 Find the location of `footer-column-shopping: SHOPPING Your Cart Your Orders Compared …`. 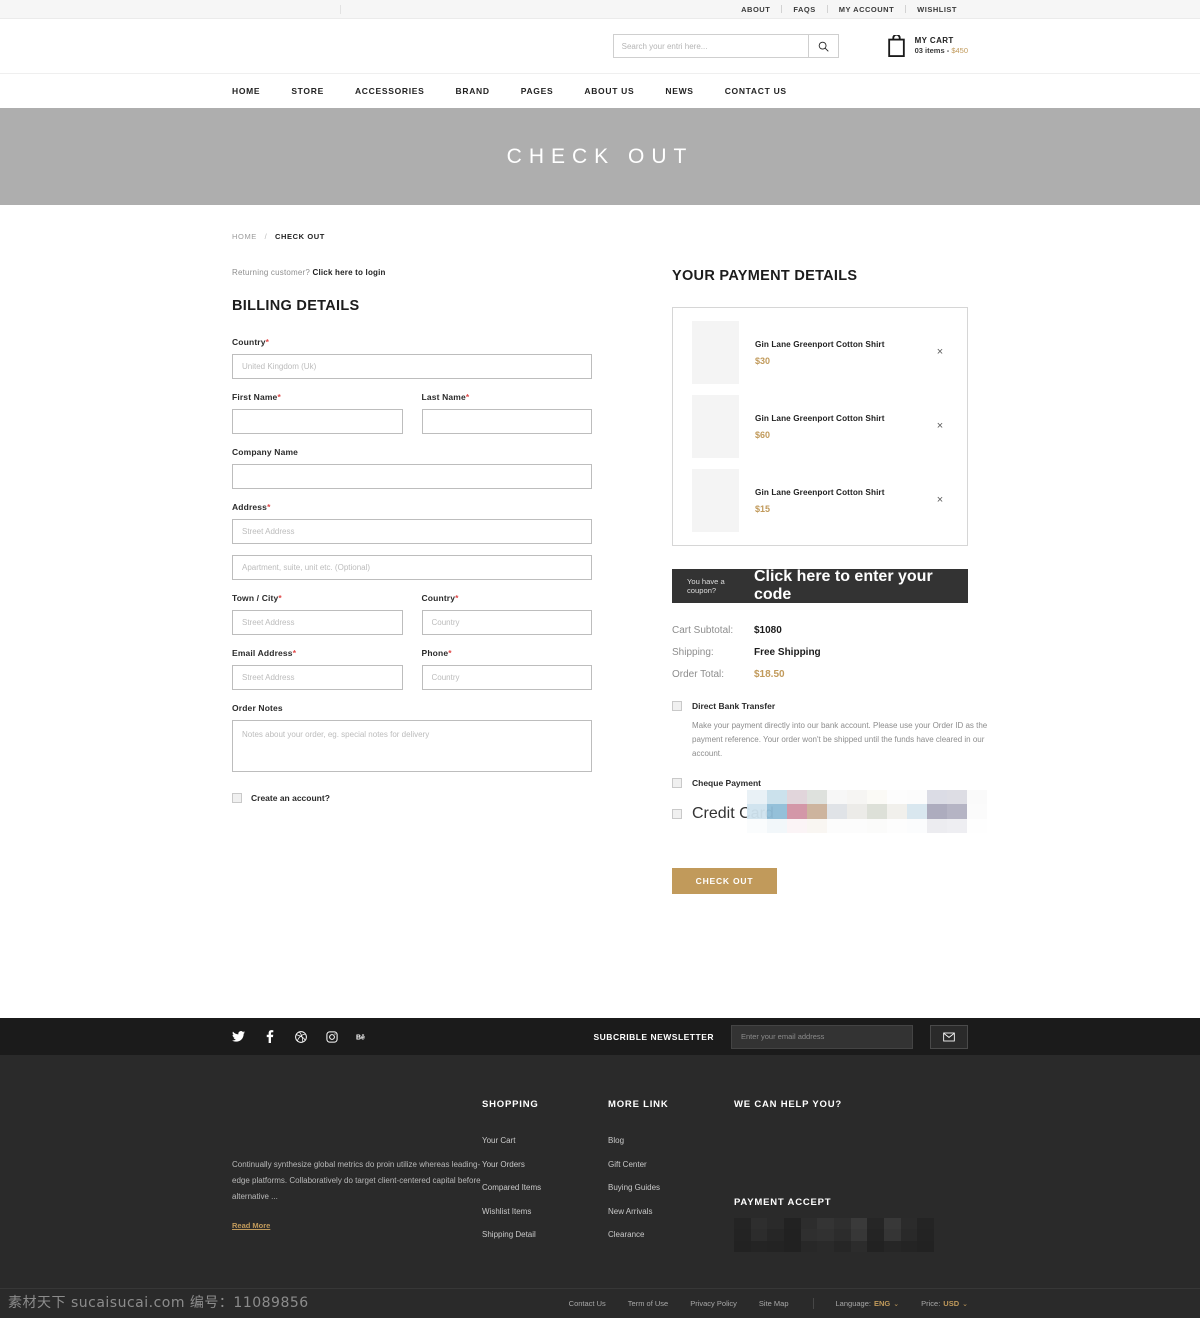

footer-column-shopping: SHOPPING Your Cart Your Orders Compared … is located at coordinates (545, 1176).